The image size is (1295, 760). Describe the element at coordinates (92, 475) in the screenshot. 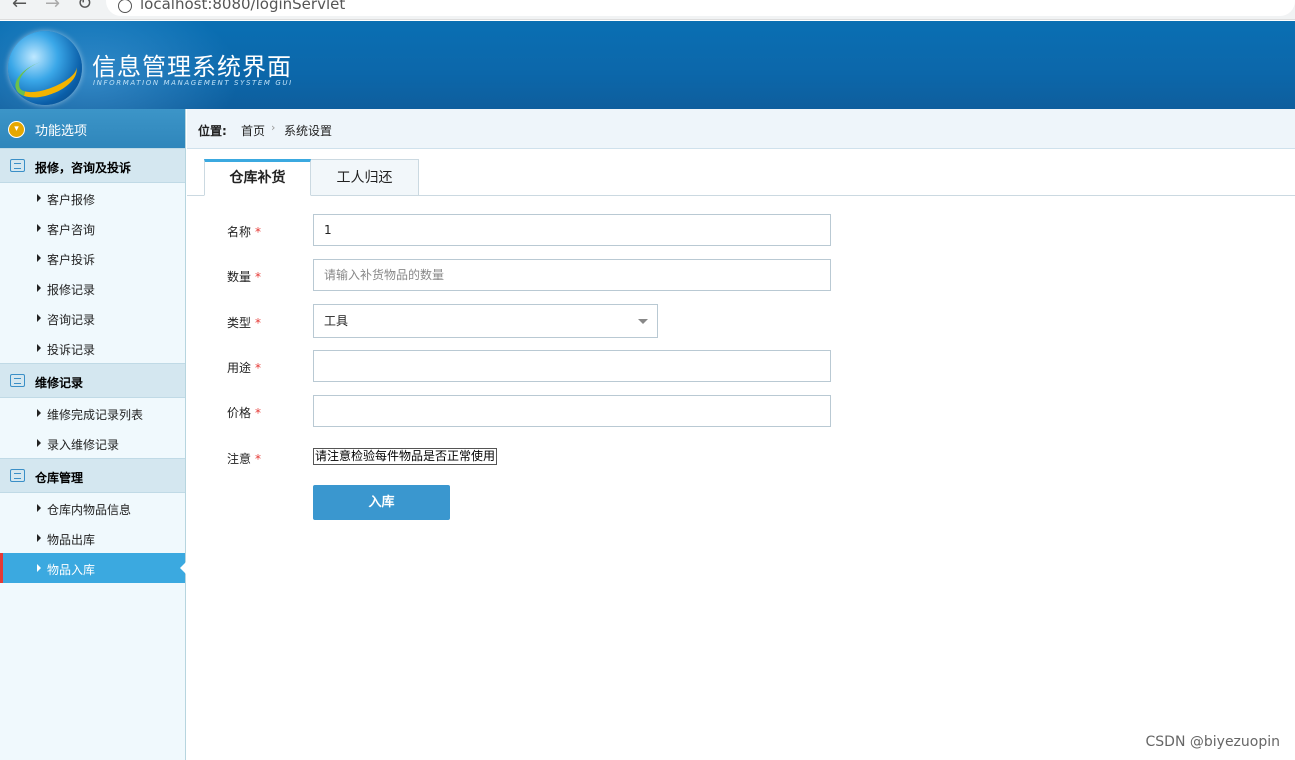

I see `sidebar-group-warehouse: 仓库管理` at that location.